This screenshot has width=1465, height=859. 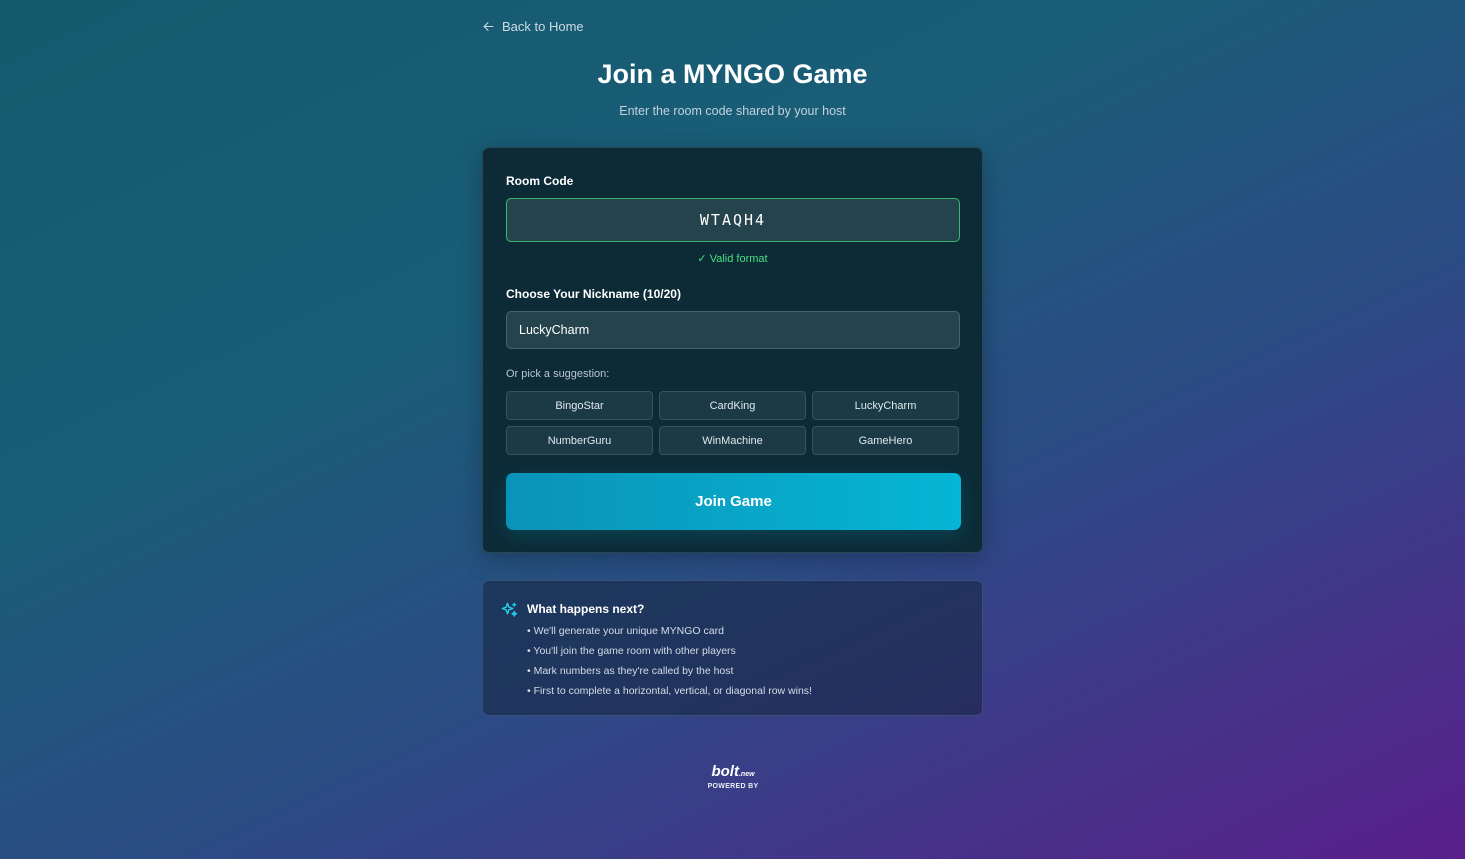 What do you see at coordinates (543, 26) in the screenshot?
I see `back-link-label: Back to Home` at bounding box center [543, 26].